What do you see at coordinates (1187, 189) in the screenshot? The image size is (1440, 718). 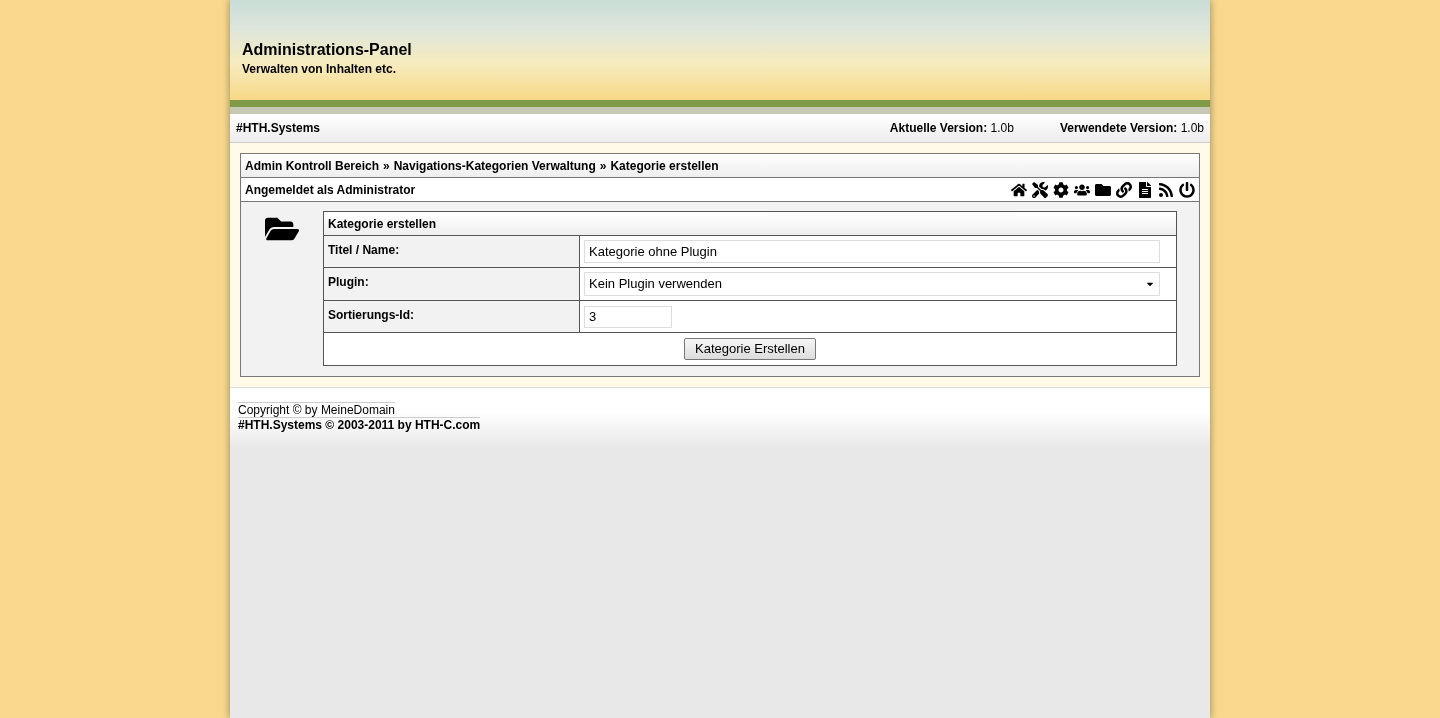 I see `power-icon` at bounding box center [1187, 189].